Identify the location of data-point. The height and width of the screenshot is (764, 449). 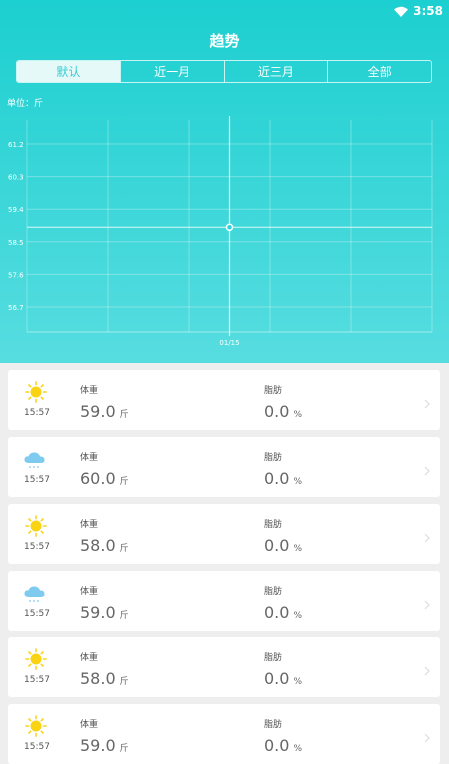
(229, 227).